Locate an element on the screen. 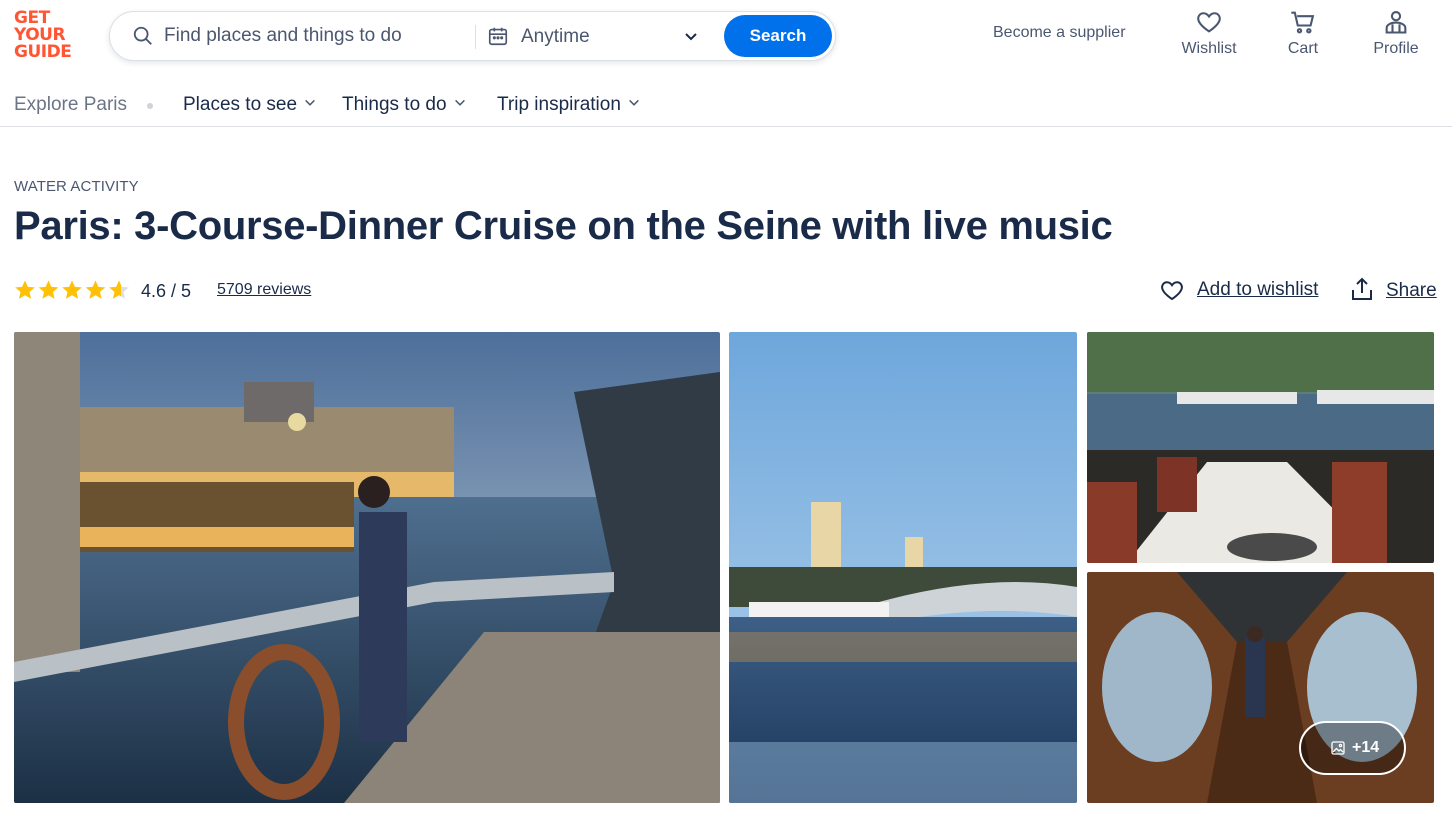 This screenshot has width=1452, height=818. image-icon is located at coordinates (1338, 748).